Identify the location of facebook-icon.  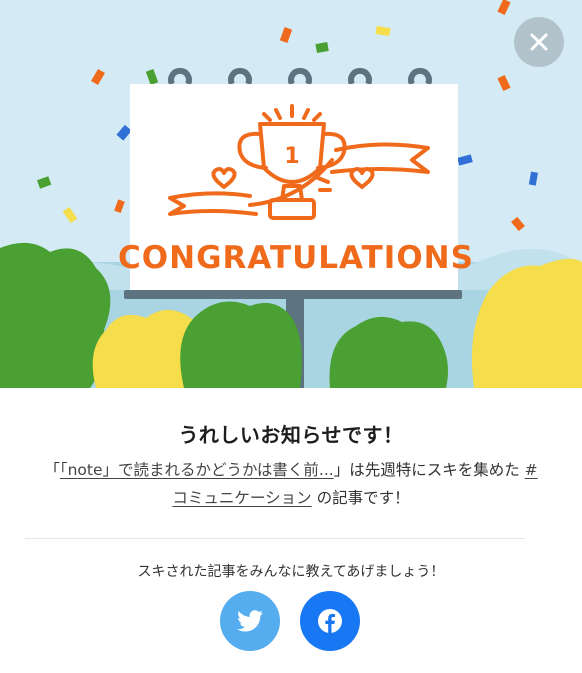
(330, 621).